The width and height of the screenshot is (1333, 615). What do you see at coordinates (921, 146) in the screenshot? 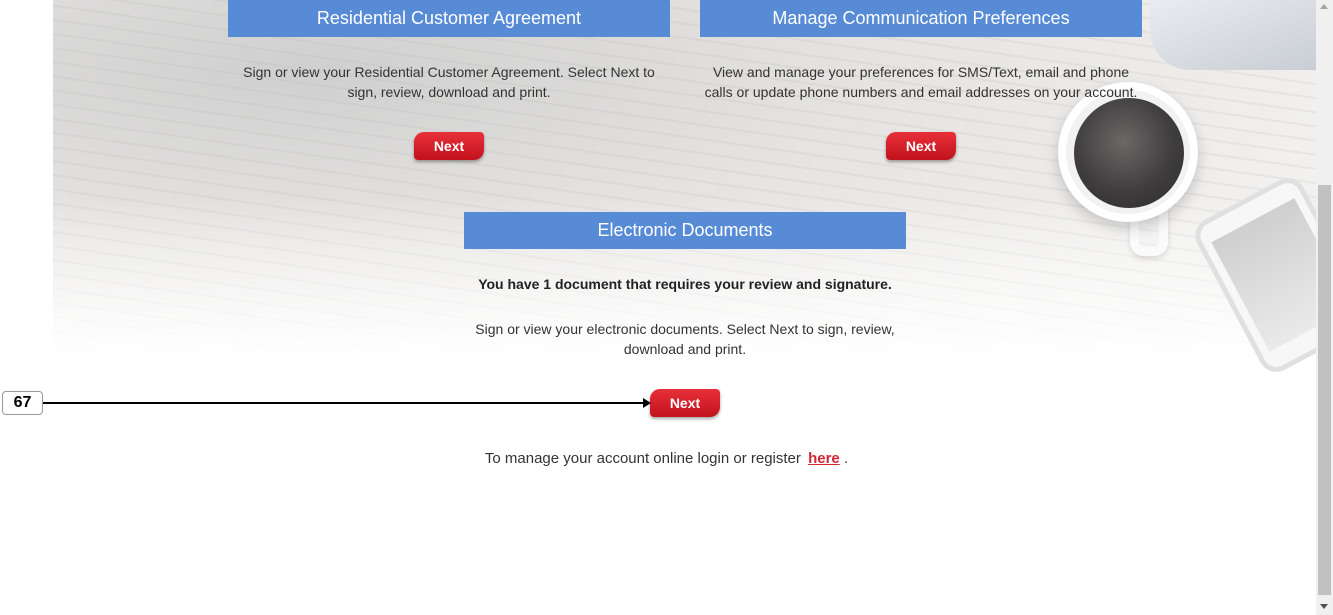
I see `communication-preferences-next-button: Next` at bounding box center [921, 146].